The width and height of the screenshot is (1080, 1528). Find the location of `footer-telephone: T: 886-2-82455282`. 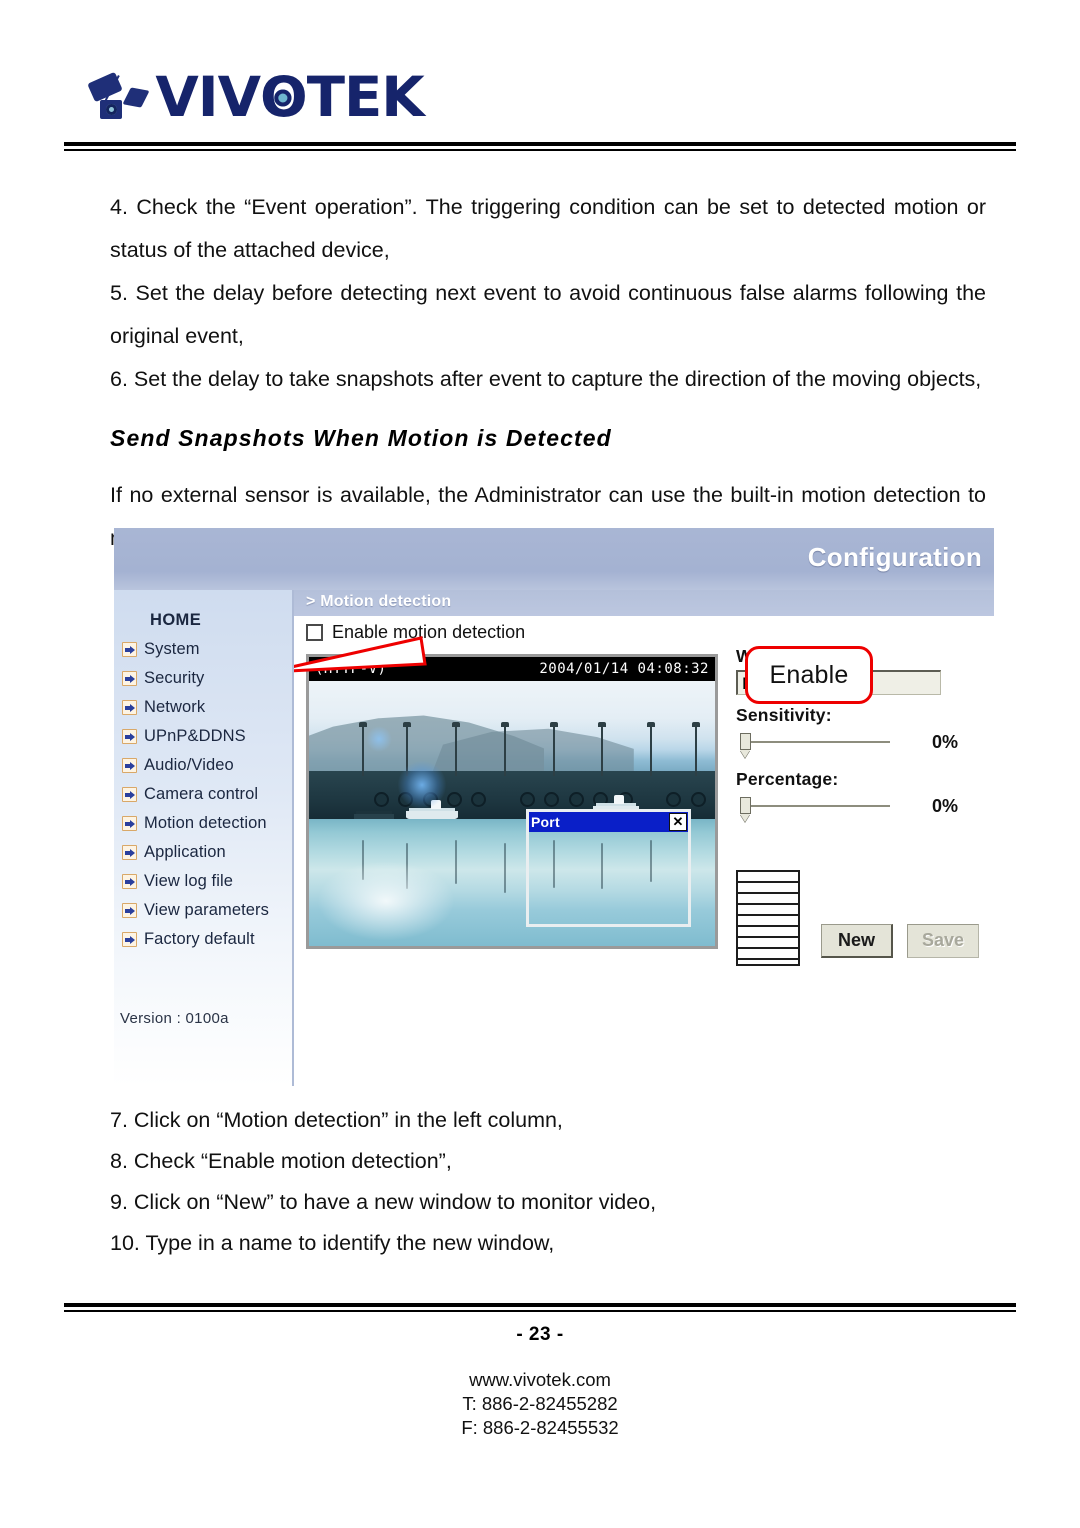

footer-telephone: T: 886-2-82455282 is located at coordinates (540, 1403).